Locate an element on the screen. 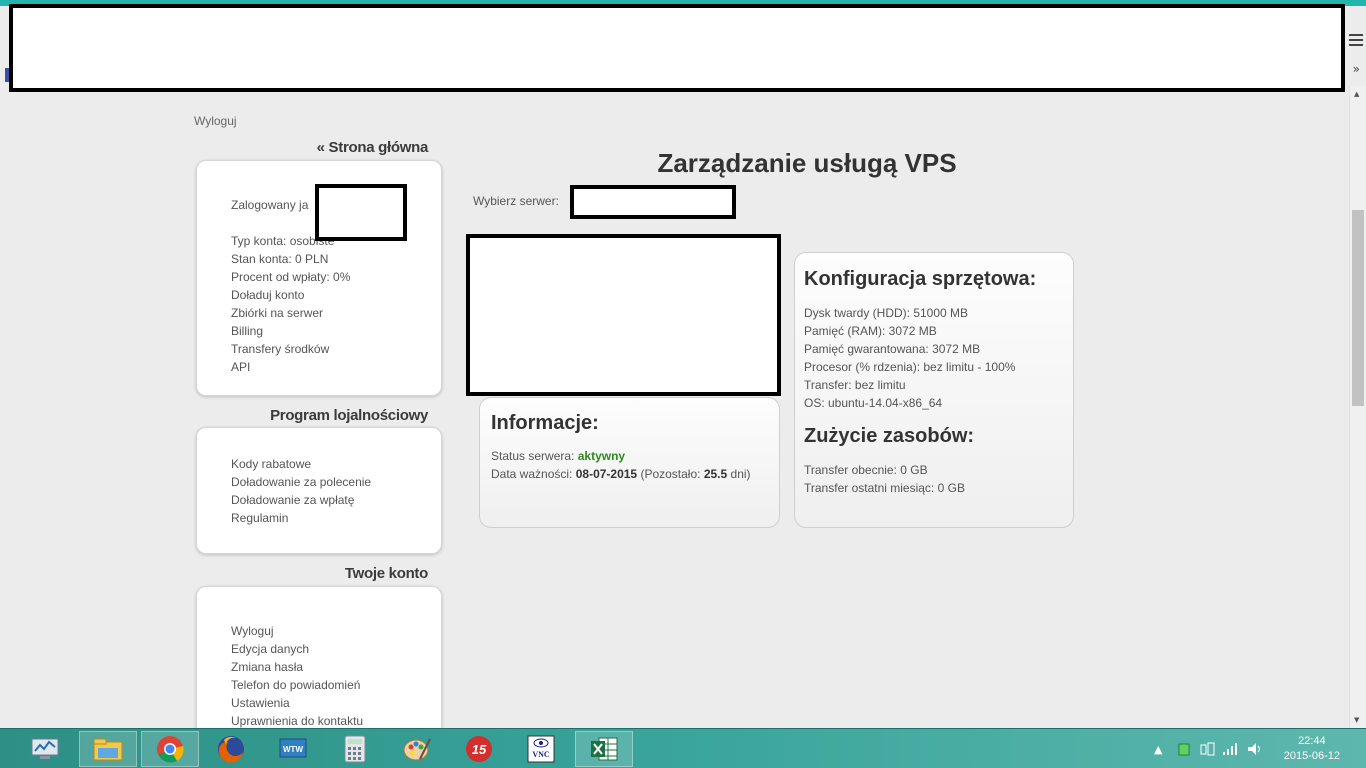 The height and width of the screenshot is (768, 1366). menu-item-change-password: Zmiana hasła is located at coordinates (336, 667).